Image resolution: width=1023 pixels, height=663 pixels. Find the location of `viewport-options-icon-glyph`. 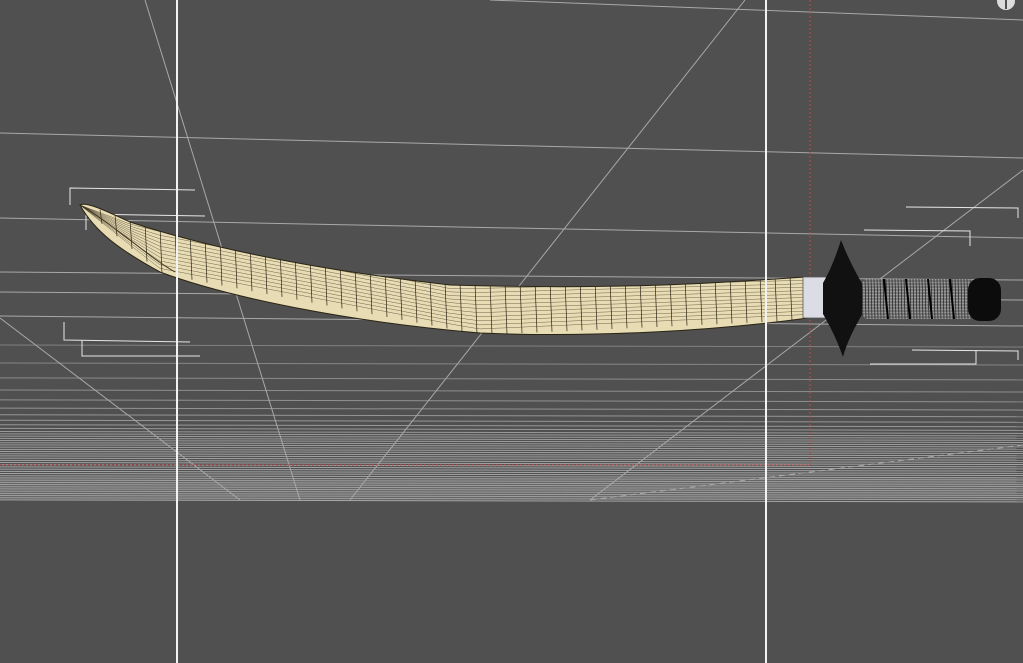

viewport-options-icon-glyph is located at coordinates (1006, 4).